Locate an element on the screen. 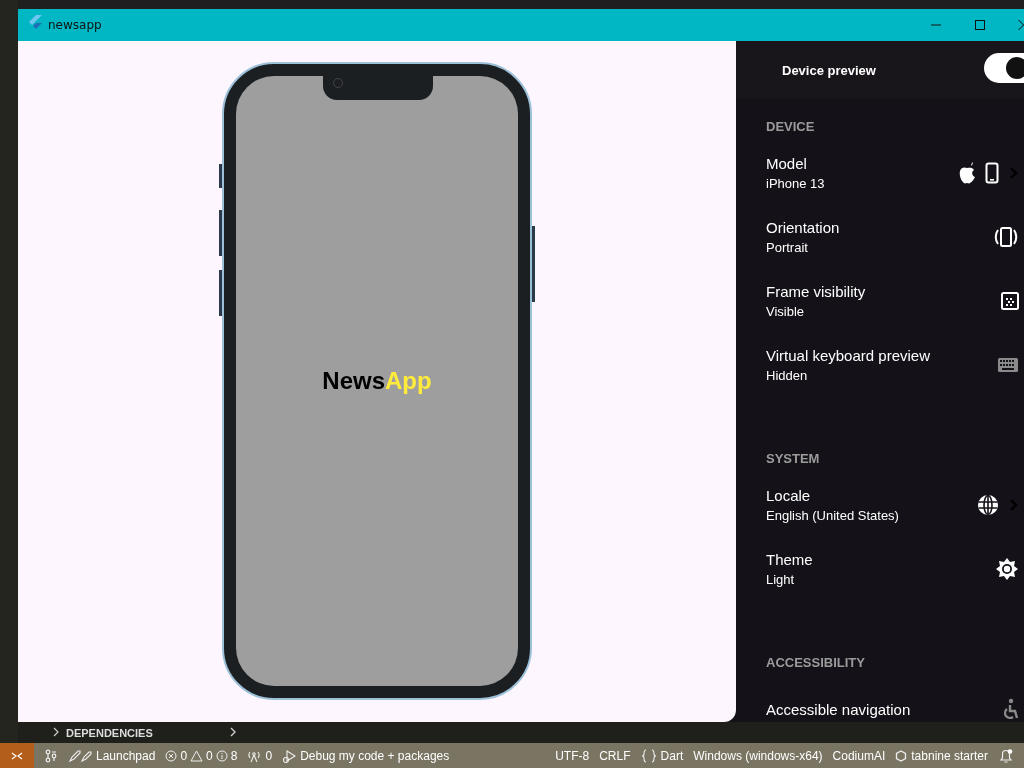 The image size is (1024, 768). status-item: CodiumAI is located at coordinates (859, 755).